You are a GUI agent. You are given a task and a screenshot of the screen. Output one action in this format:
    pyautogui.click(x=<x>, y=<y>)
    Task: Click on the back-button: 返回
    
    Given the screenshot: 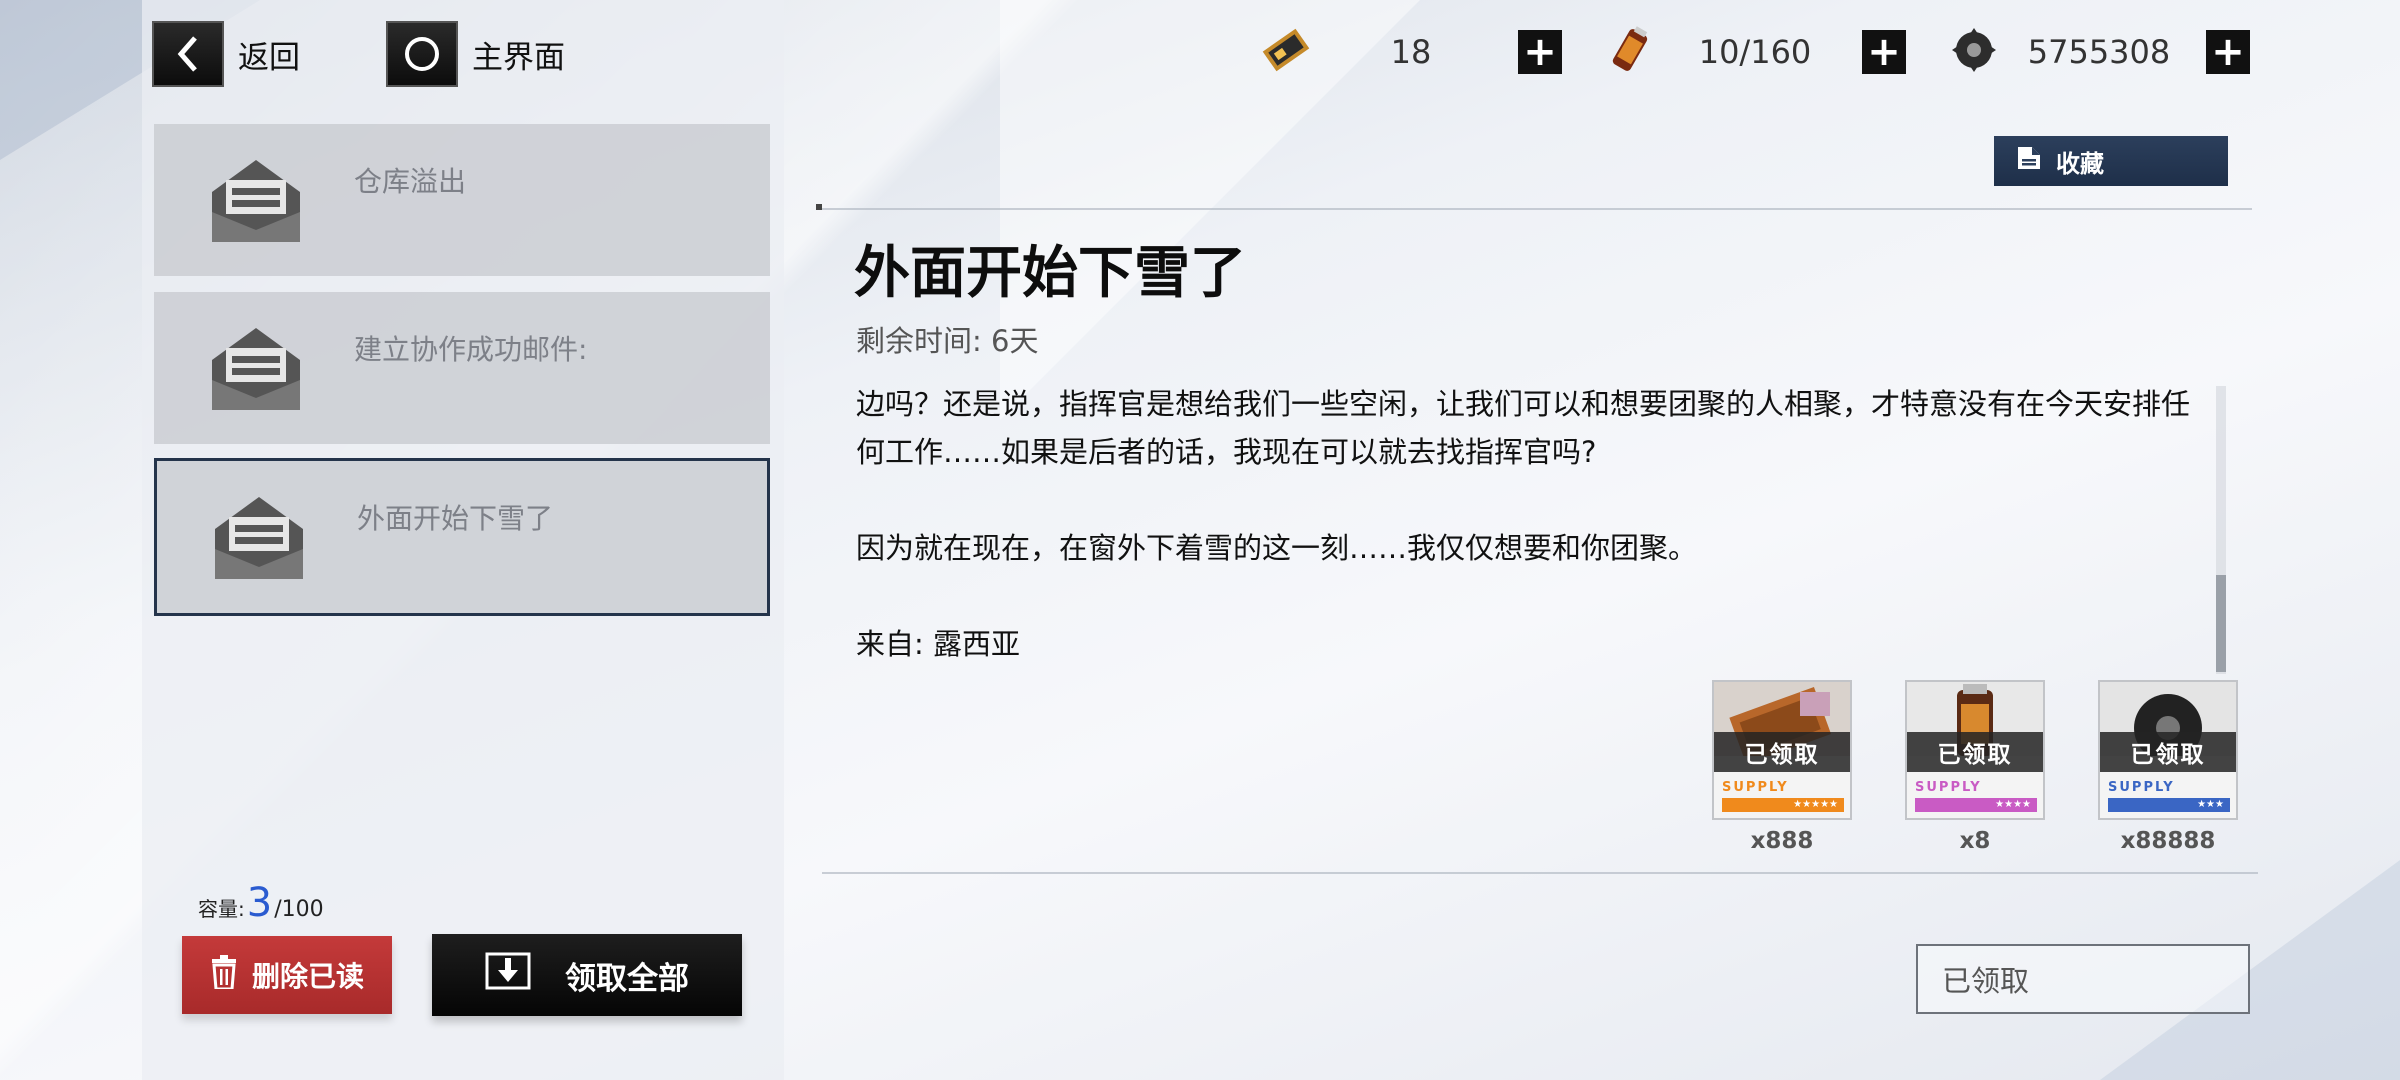 What is the action you would take?
    pyautogui.click(x=226, y=54)
    